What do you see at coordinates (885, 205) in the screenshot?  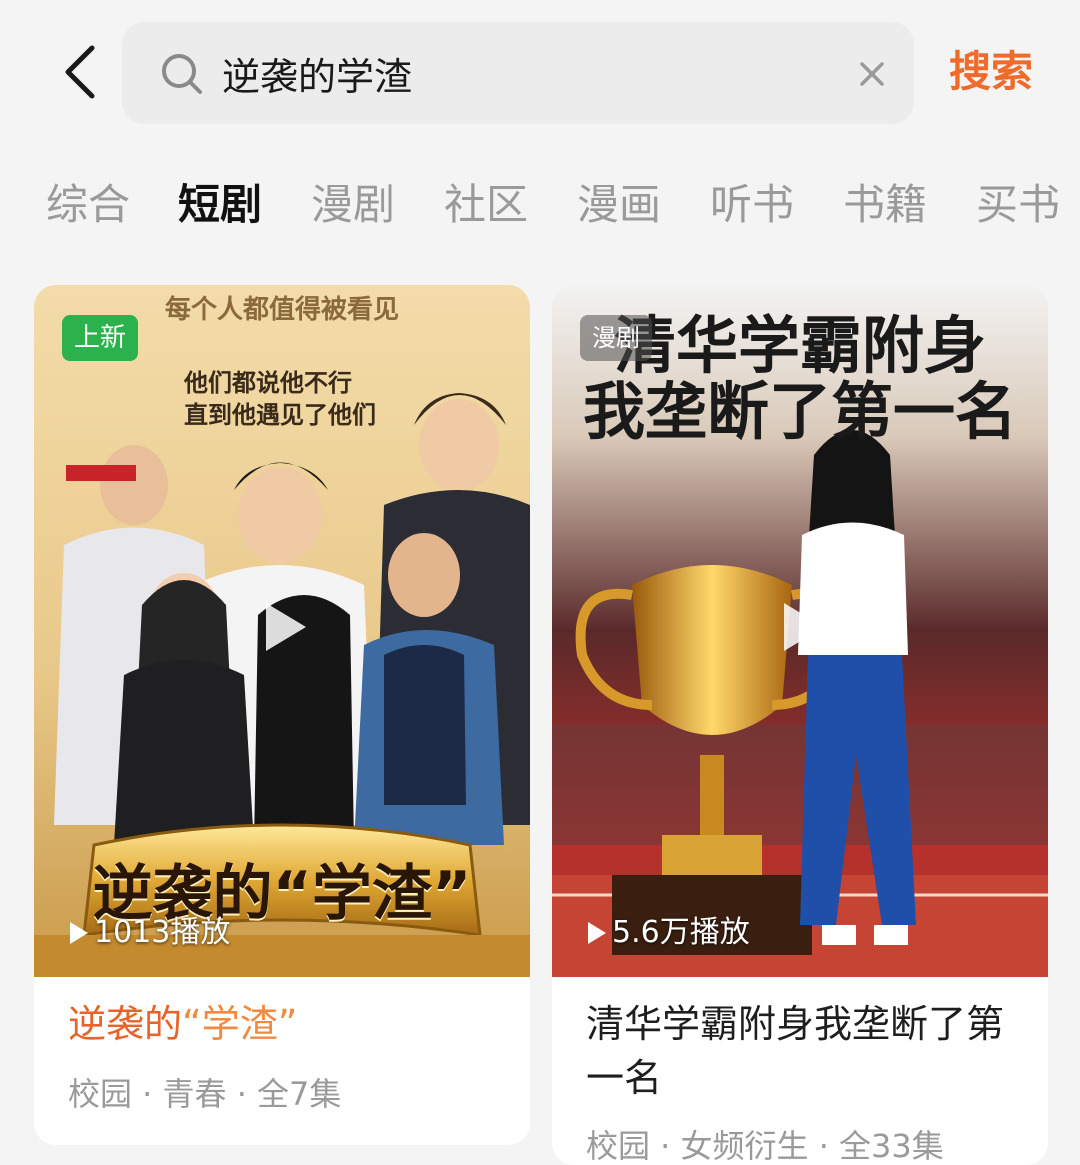 I see `tab-books: 书籍` at bounding box center [885, 205].